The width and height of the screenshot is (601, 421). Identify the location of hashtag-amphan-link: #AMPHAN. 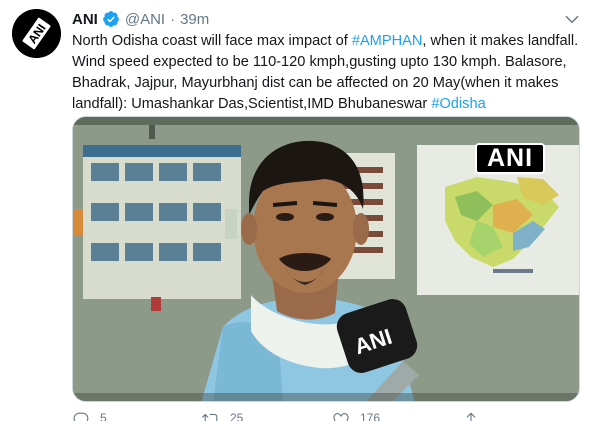
(387, 41).